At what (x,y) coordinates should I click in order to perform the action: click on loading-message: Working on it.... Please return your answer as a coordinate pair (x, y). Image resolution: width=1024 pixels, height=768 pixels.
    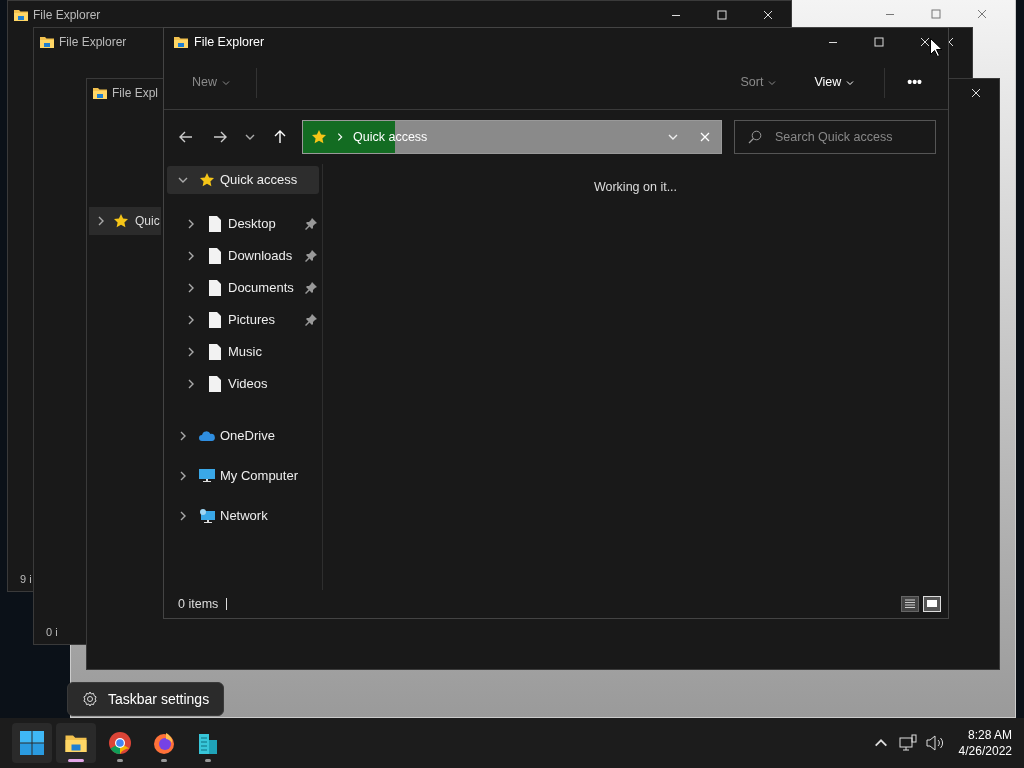
    Looking at the image, I should click on (635, 187).